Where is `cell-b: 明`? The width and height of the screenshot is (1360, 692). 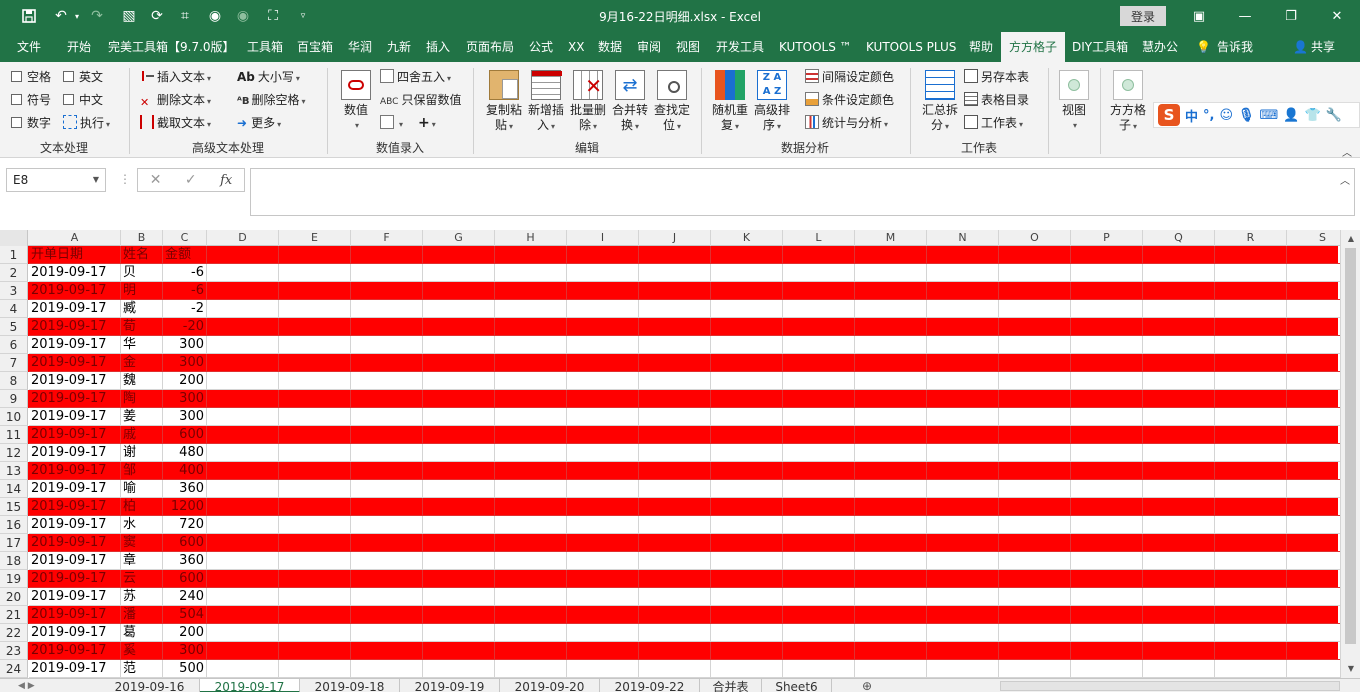
cell-b: 明 is located at coordinates (142, 291).